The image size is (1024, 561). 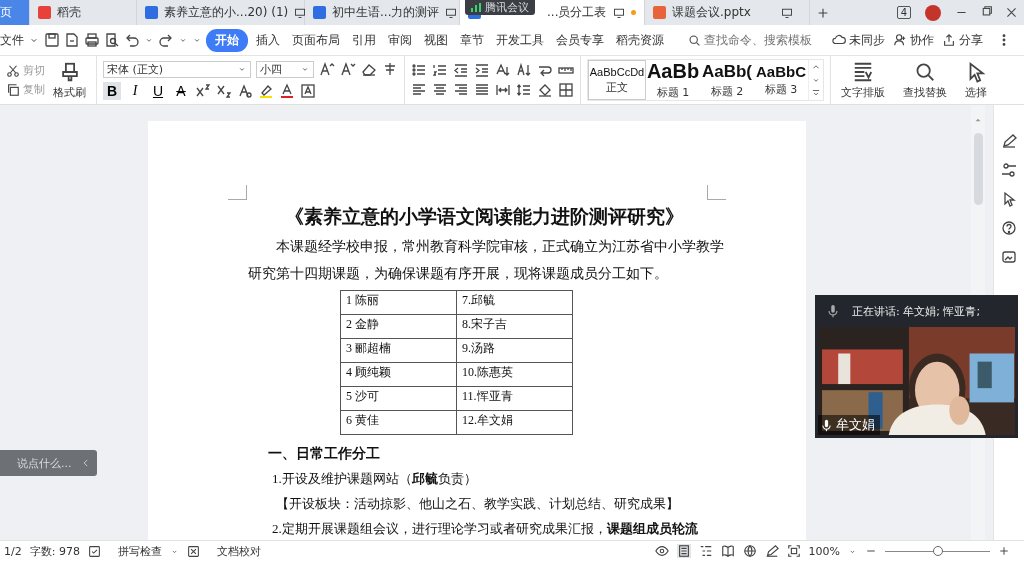 What do you see at coordinates (793, 551) in the screenshot?
I see `fit-icon` at bounding box center [793, 551].